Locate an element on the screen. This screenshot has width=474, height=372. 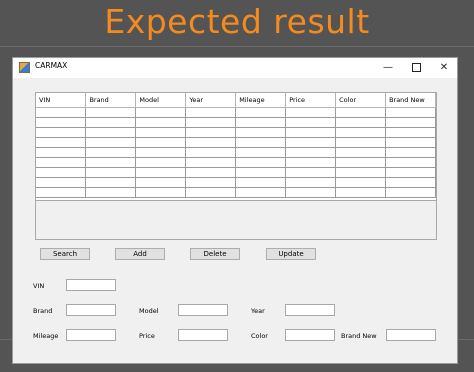
maximize-button is located at coordinates (416, 67).